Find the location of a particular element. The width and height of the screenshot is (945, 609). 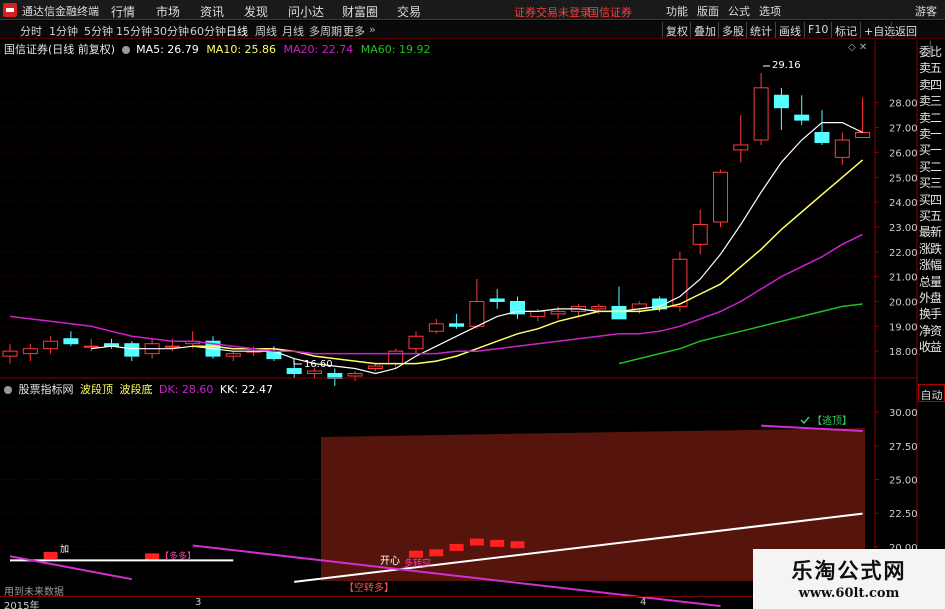

sidebar-item-2: 卖四 is located at coordinates (932, 84).